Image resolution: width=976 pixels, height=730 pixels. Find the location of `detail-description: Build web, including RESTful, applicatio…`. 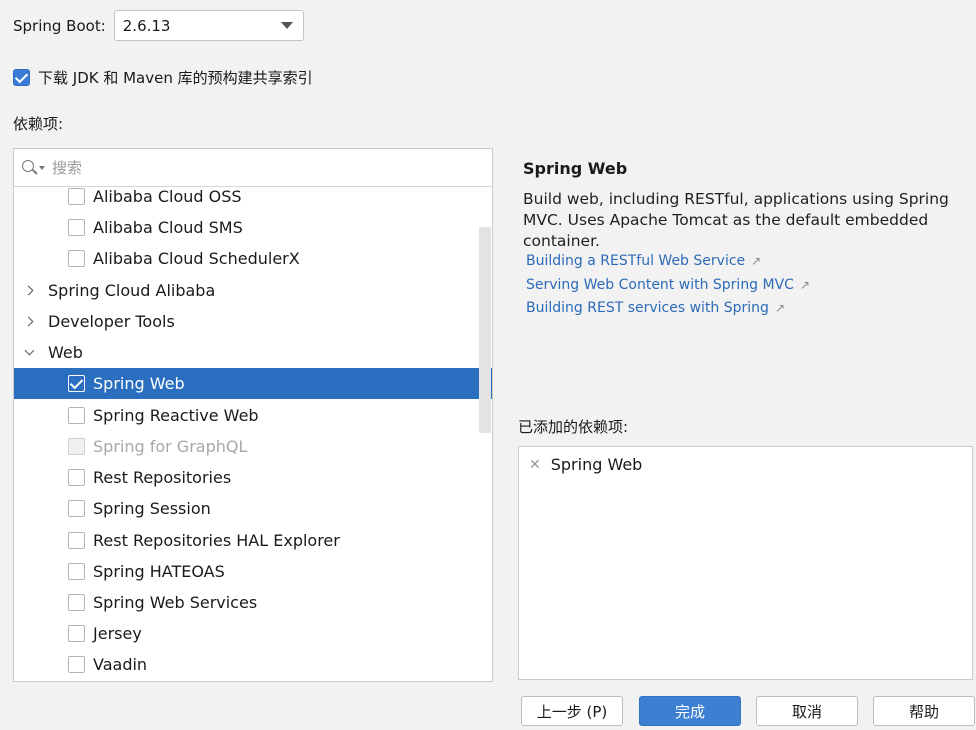

detail-description: Build web, including RESTful, applicatio… is located at coordinates (736, 220).